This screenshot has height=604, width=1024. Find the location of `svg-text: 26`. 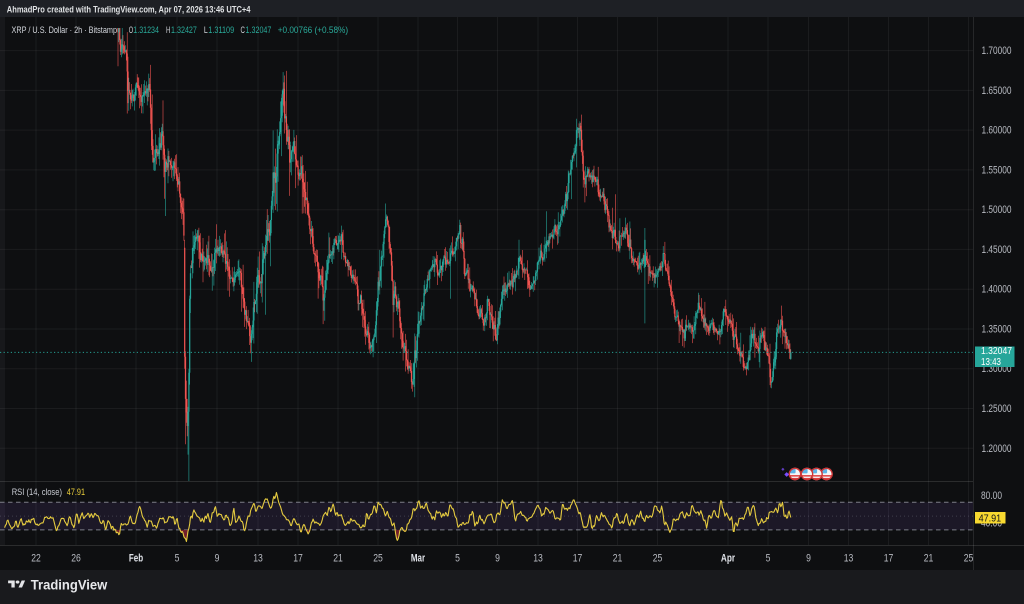

svg-text: 26 is located at coordinates (76, 559).